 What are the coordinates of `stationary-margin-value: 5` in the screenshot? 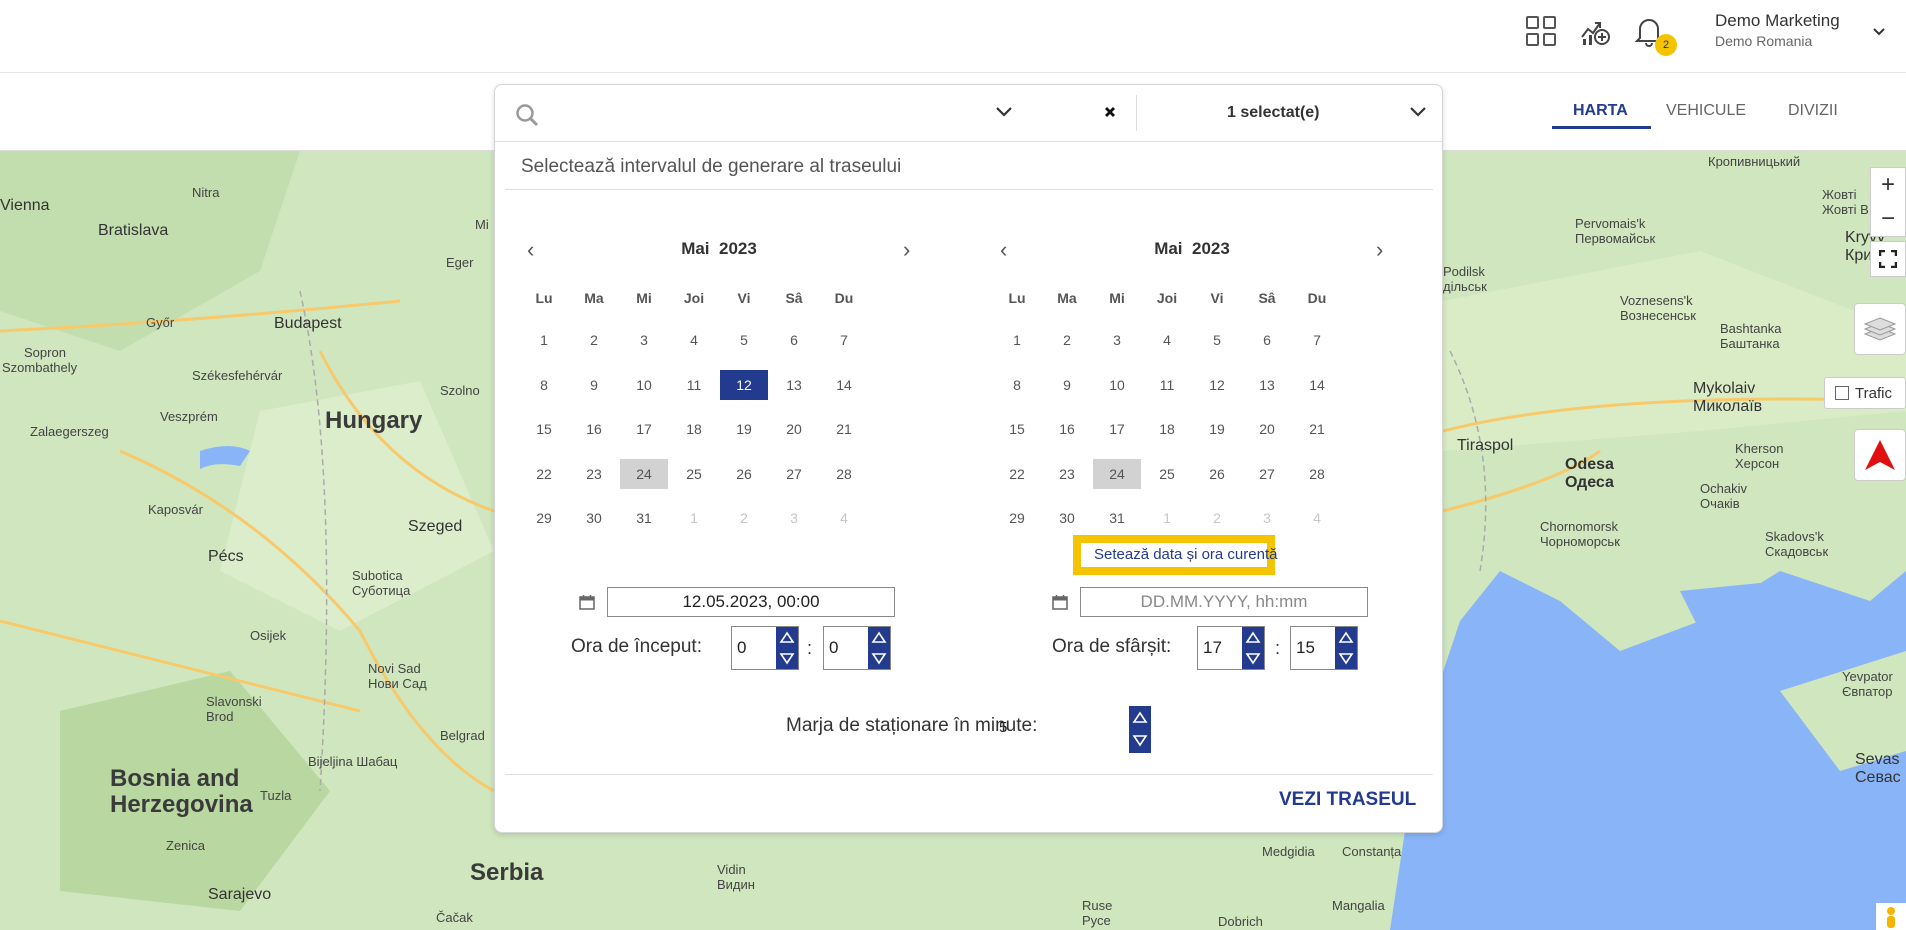 It's located at (1003, 727).